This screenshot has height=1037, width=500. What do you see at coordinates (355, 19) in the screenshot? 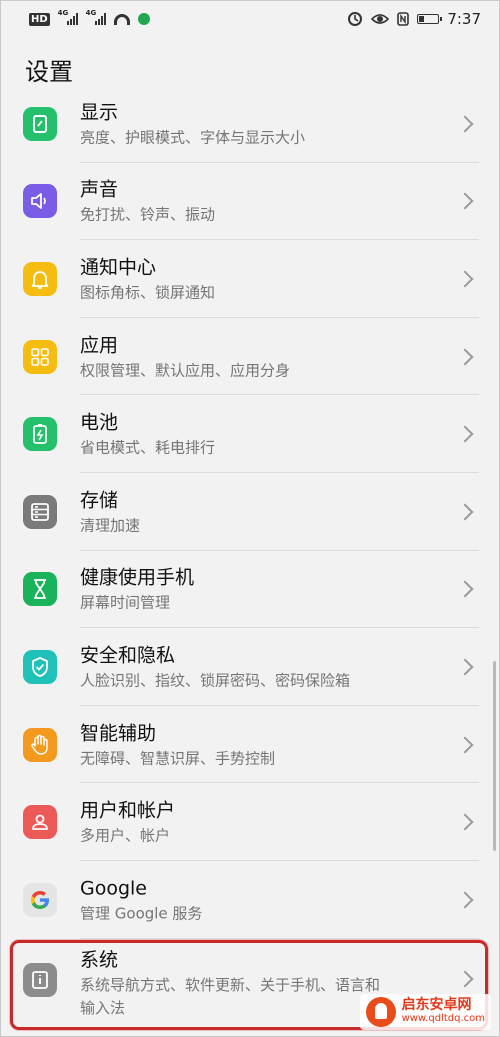
I see `alarm-icon` at bounding box center [355, 19].